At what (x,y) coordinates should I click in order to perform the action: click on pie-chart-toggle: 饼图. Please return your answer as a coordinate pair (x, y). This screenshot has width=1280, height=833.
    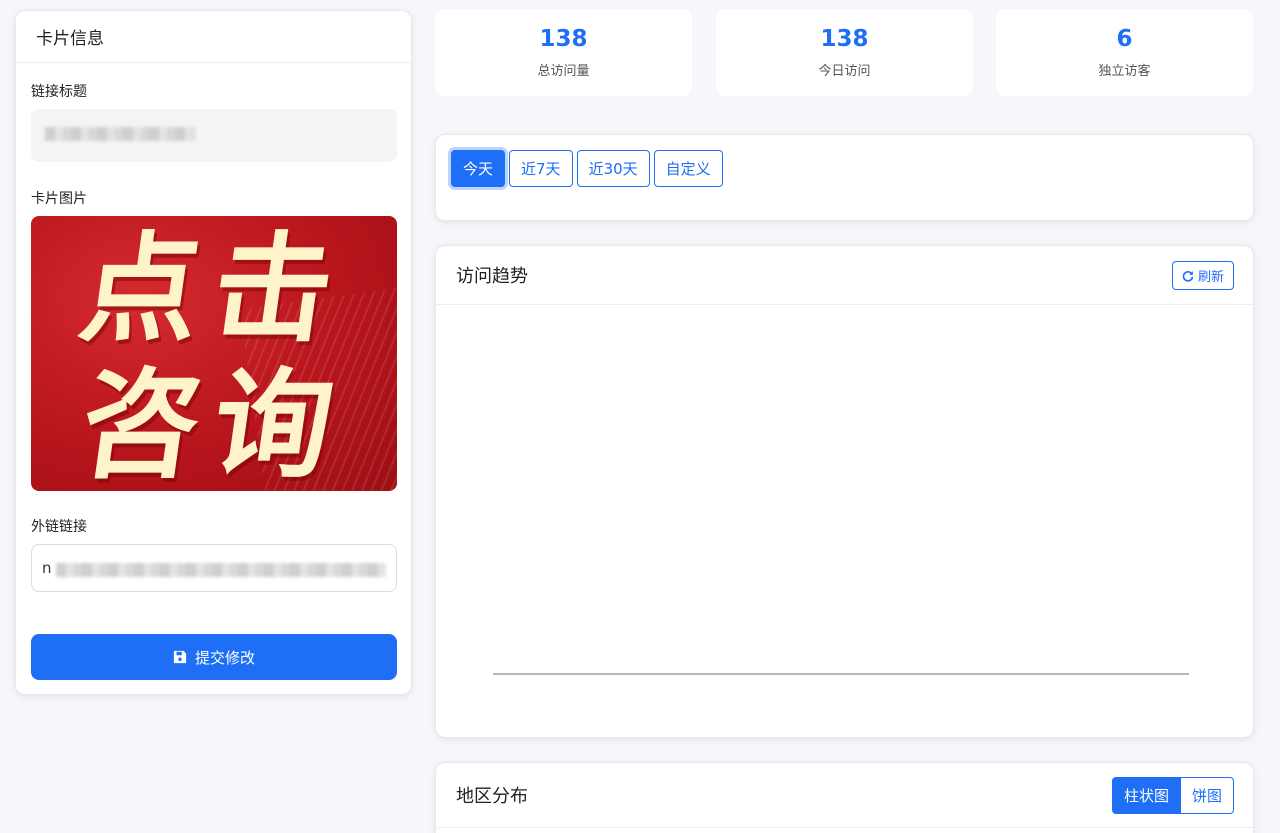
    Looking at the image, I should click on (1207, 795).